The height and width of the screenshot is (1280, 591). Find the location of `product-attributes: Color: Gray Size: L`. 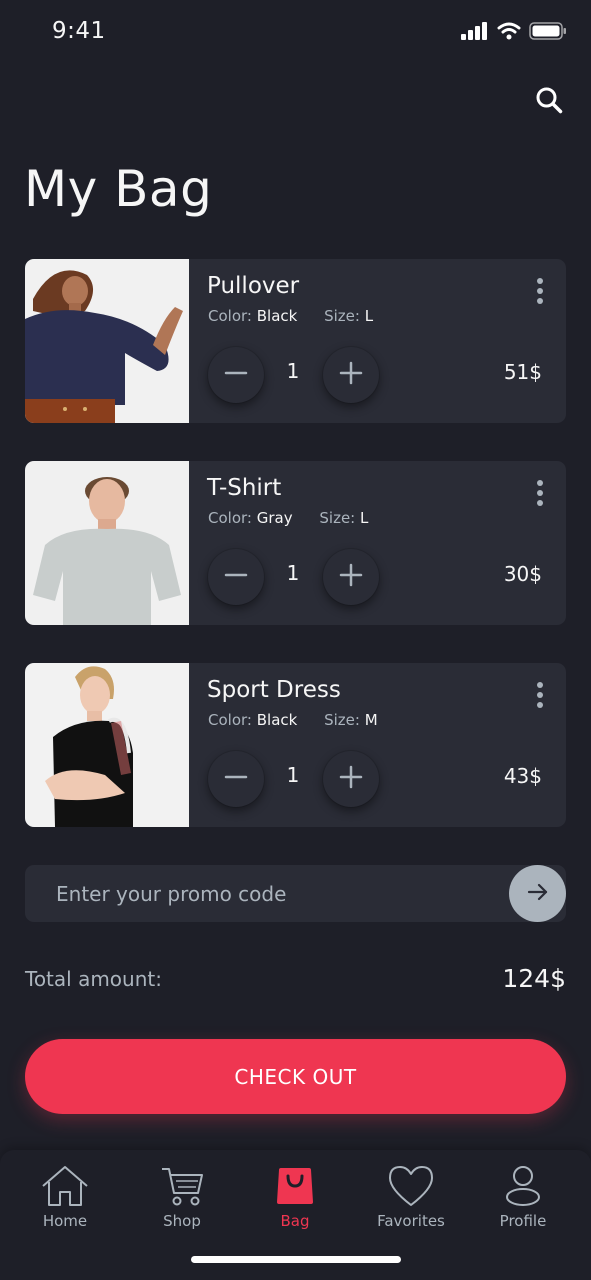

product-attributes: Color: Gray Size: L is located at coordinates (288, 518).